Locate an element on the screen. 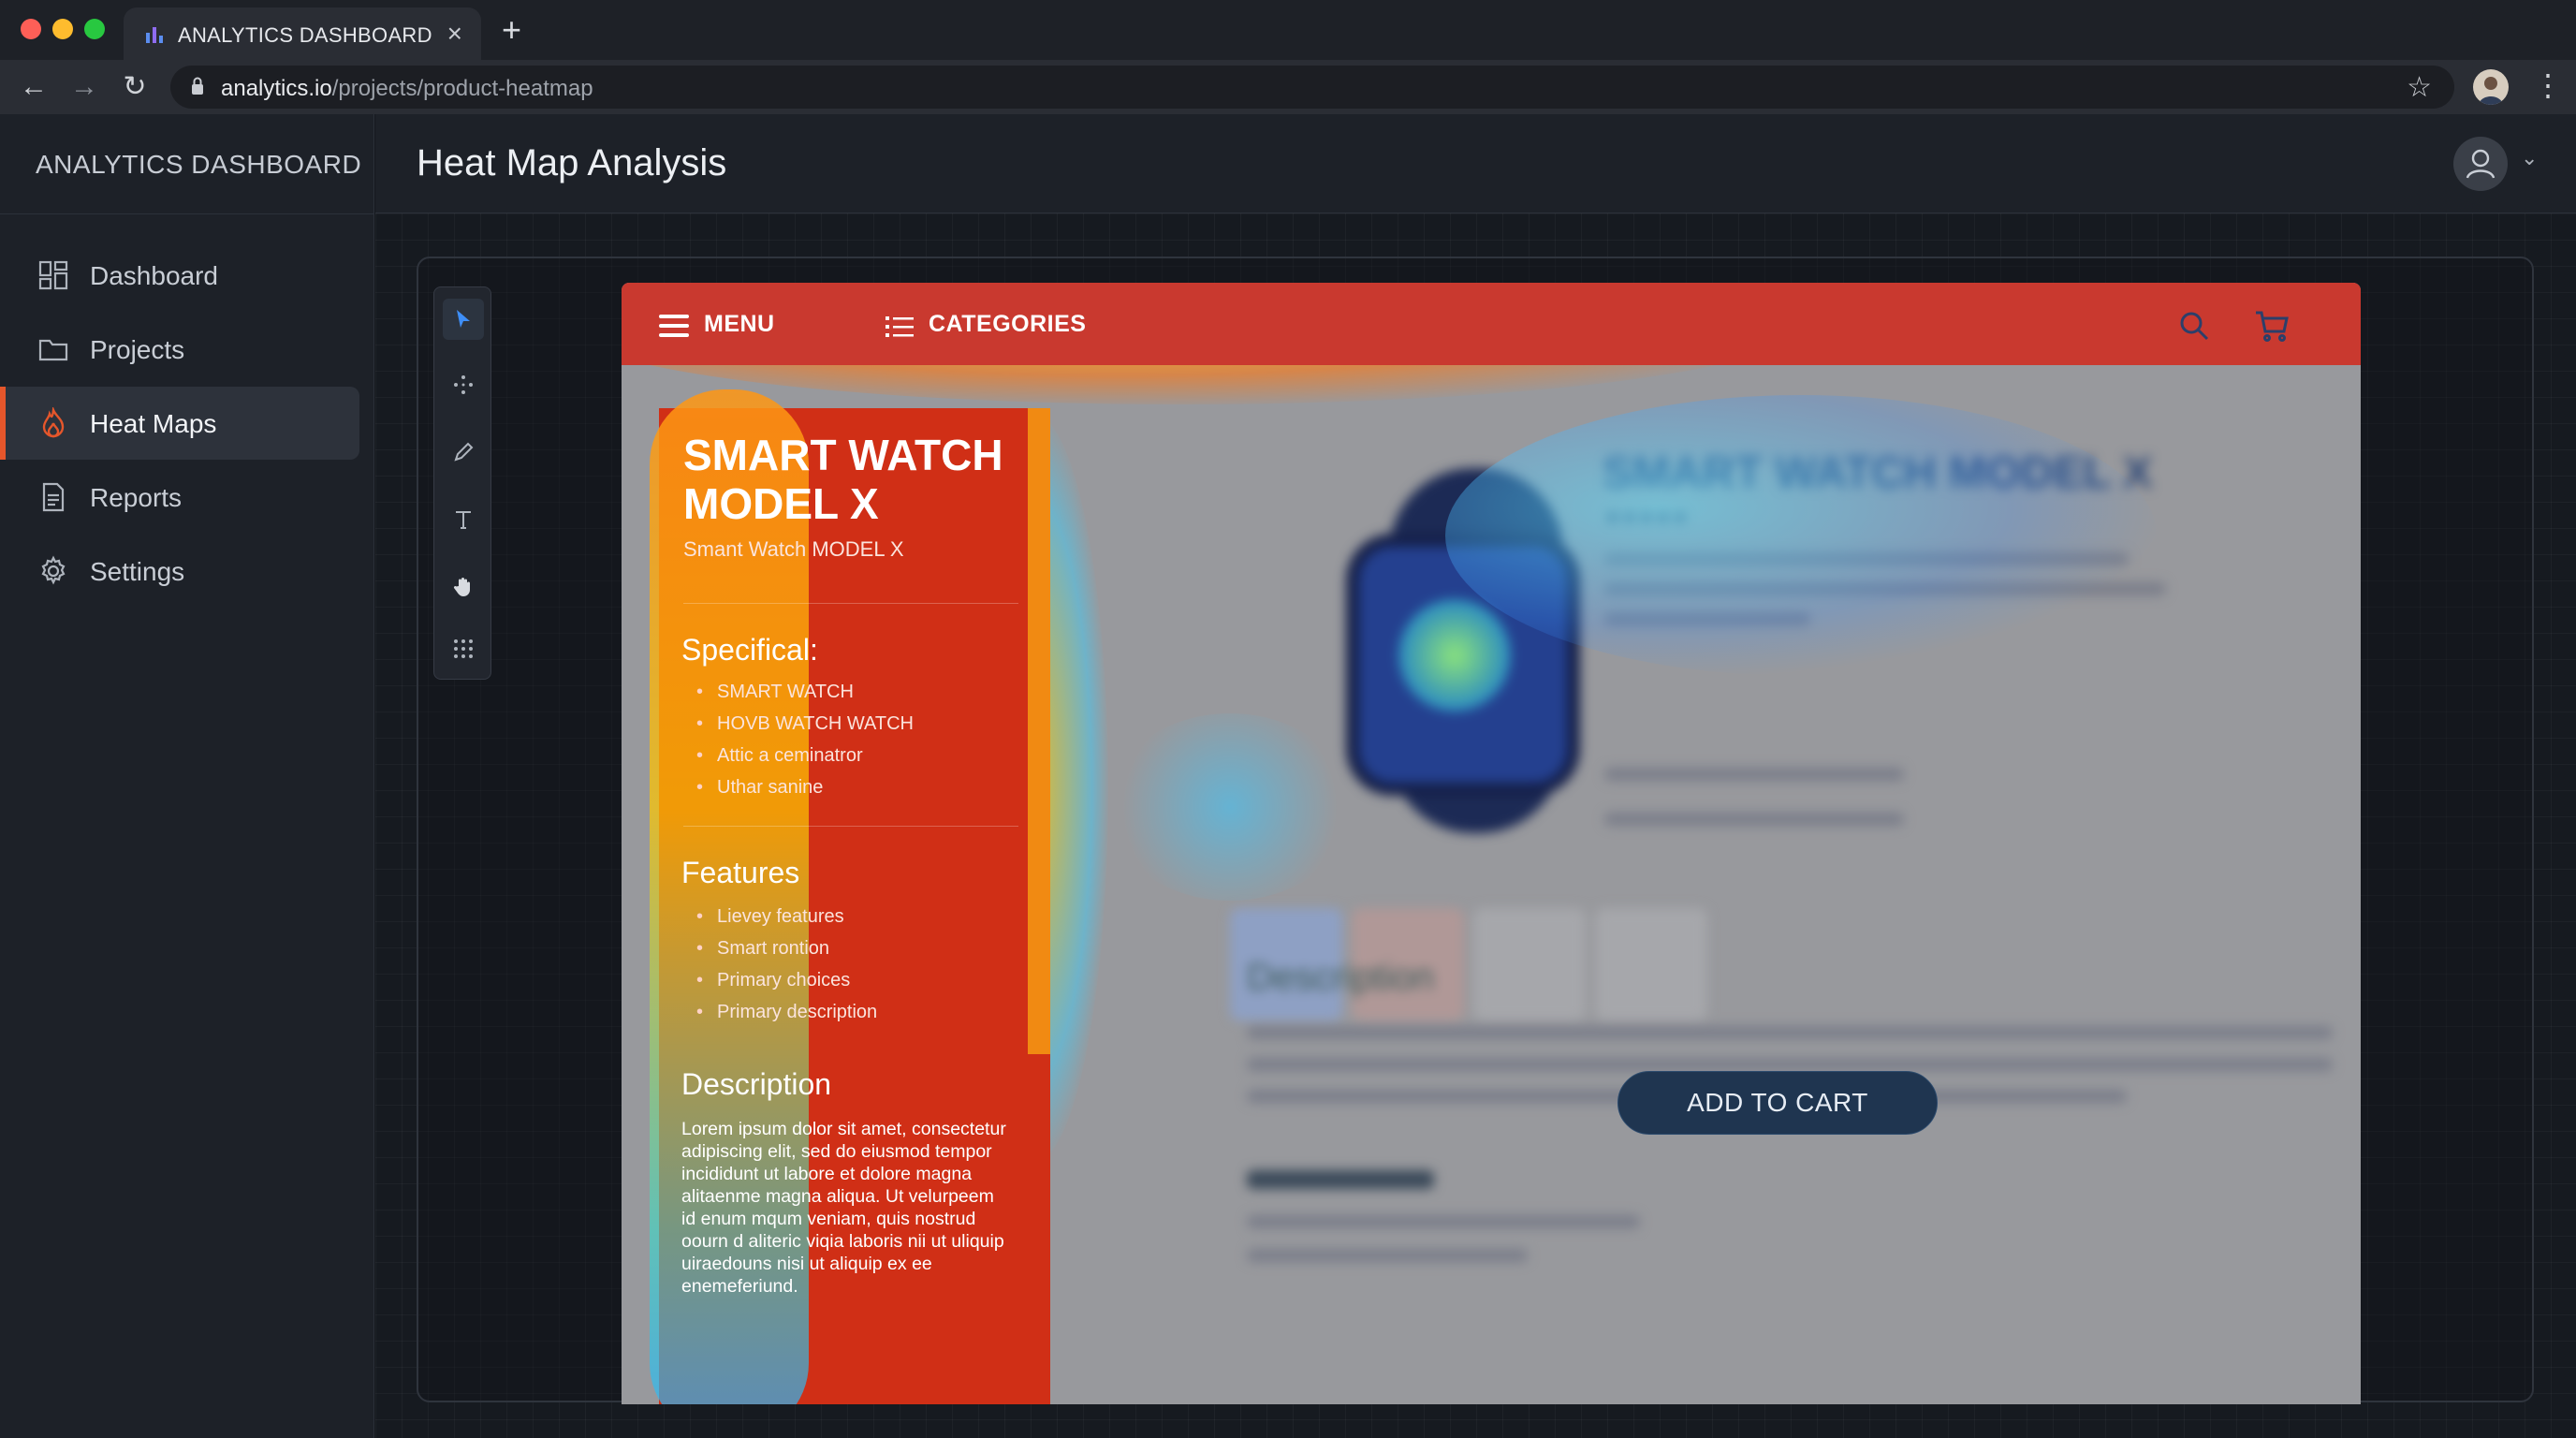 The height and width of the screenshot is (1438, 2576). grid-tool is located at coordinates (463, 648).